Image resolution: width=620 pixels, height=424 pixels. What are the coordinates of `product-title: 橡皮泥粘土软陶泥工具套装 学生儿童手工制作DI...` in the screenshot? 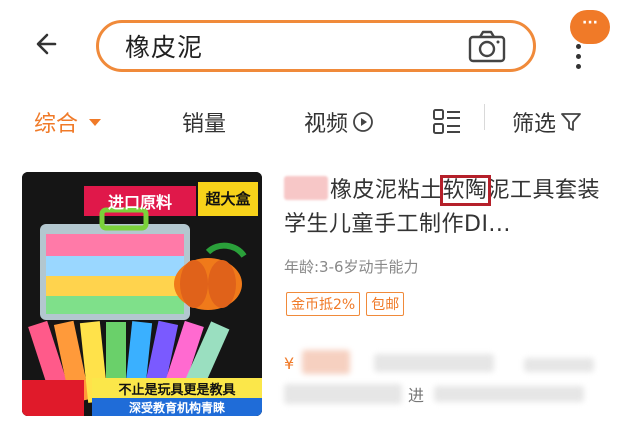 It's located at (447, 208).